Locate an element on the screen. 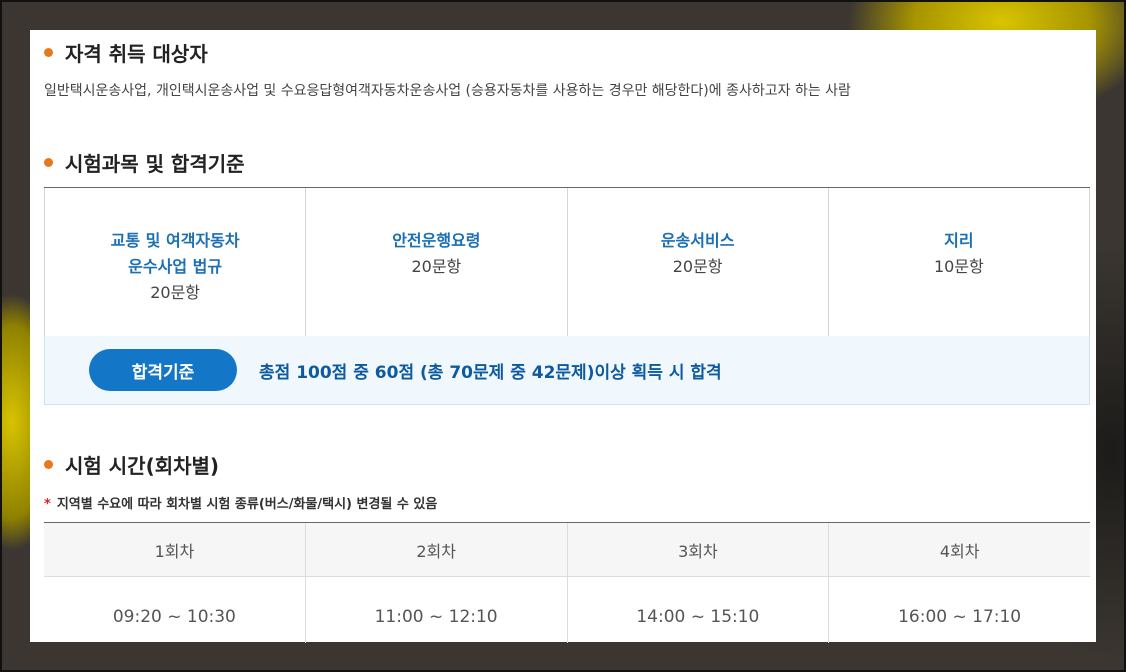  session-time: 14:00 ~ 15:10 is located at coordinates (699, 610).